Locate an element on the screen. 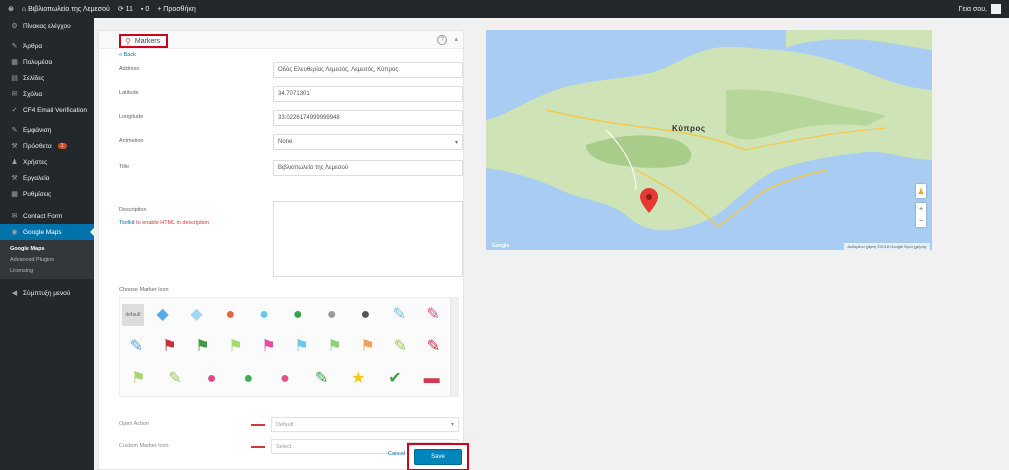 The image size is (1009, 470). appearance-icon: ✎ is located at coordinates (14, 130).